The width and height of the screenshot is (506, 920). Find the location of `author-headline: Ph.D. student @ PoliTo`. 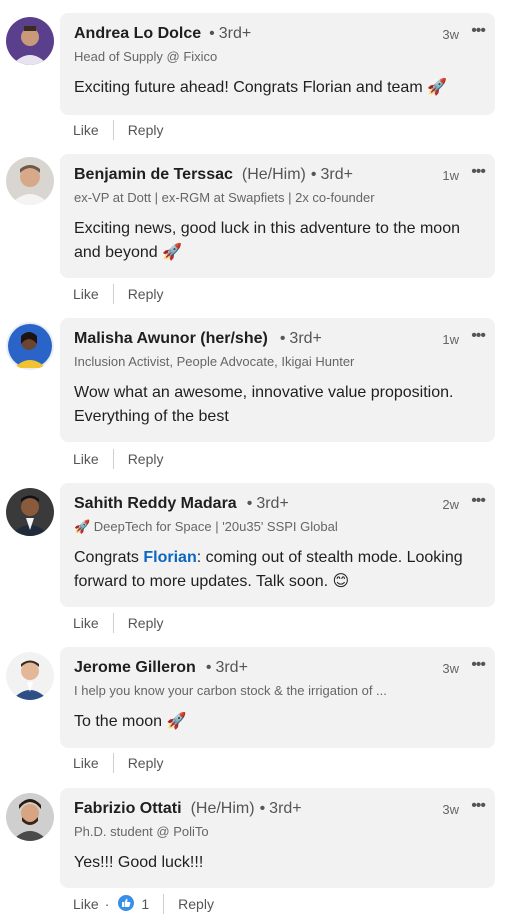

author-headline: Ph.D. student @ PoliTo is located at coordinates (141, 831).